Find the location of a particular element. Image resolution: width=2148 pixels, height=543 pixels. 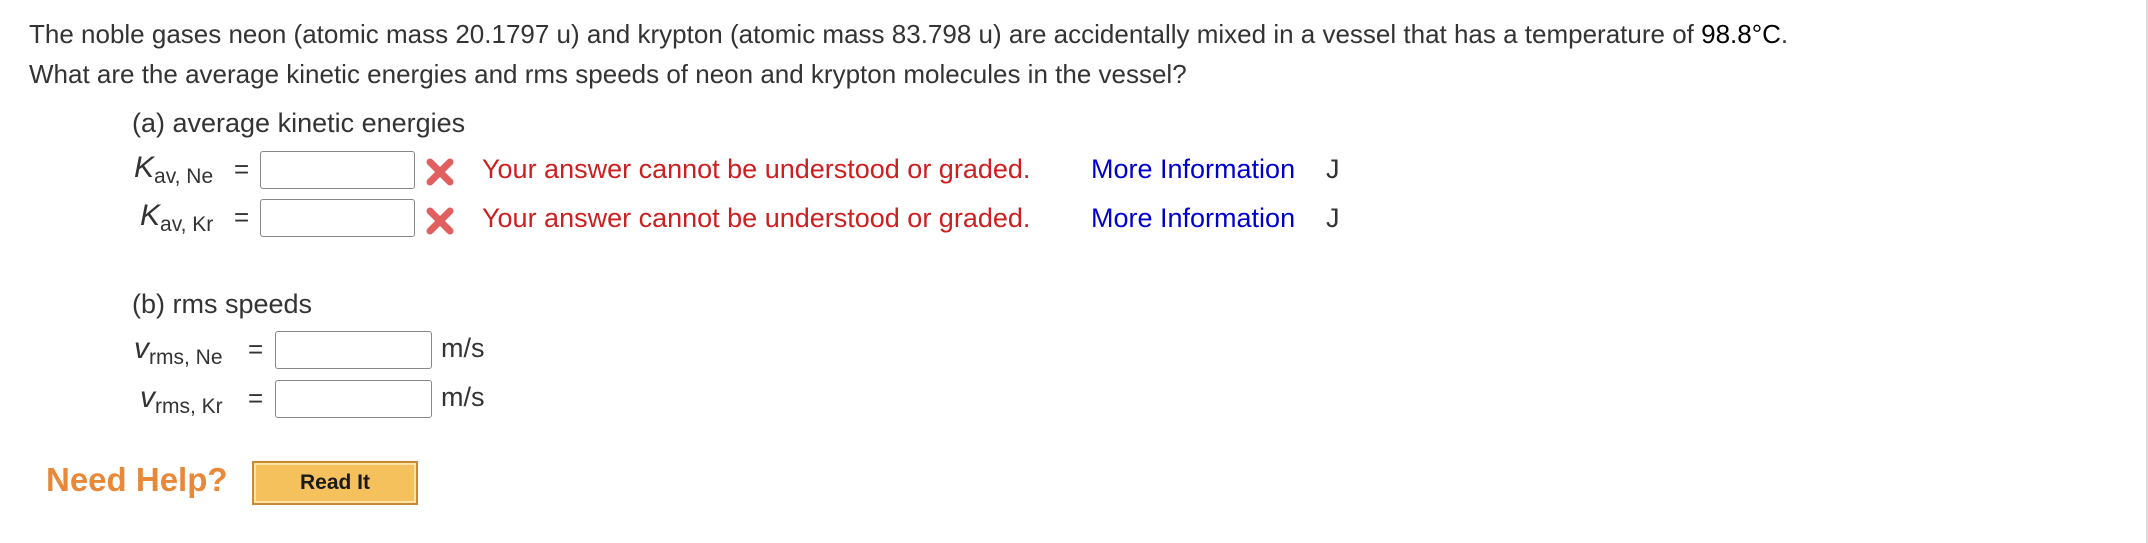

k-av-kr-label: Kav, Kr is located at coordinates (176, 218).